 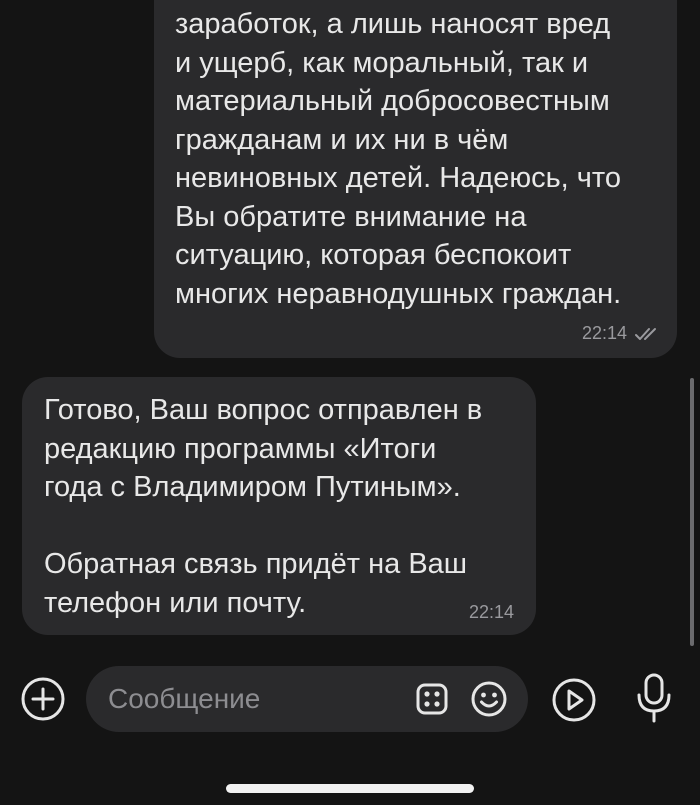 I want to click on message-input-placeholder: Сообщение, so click(x=184, y=698).